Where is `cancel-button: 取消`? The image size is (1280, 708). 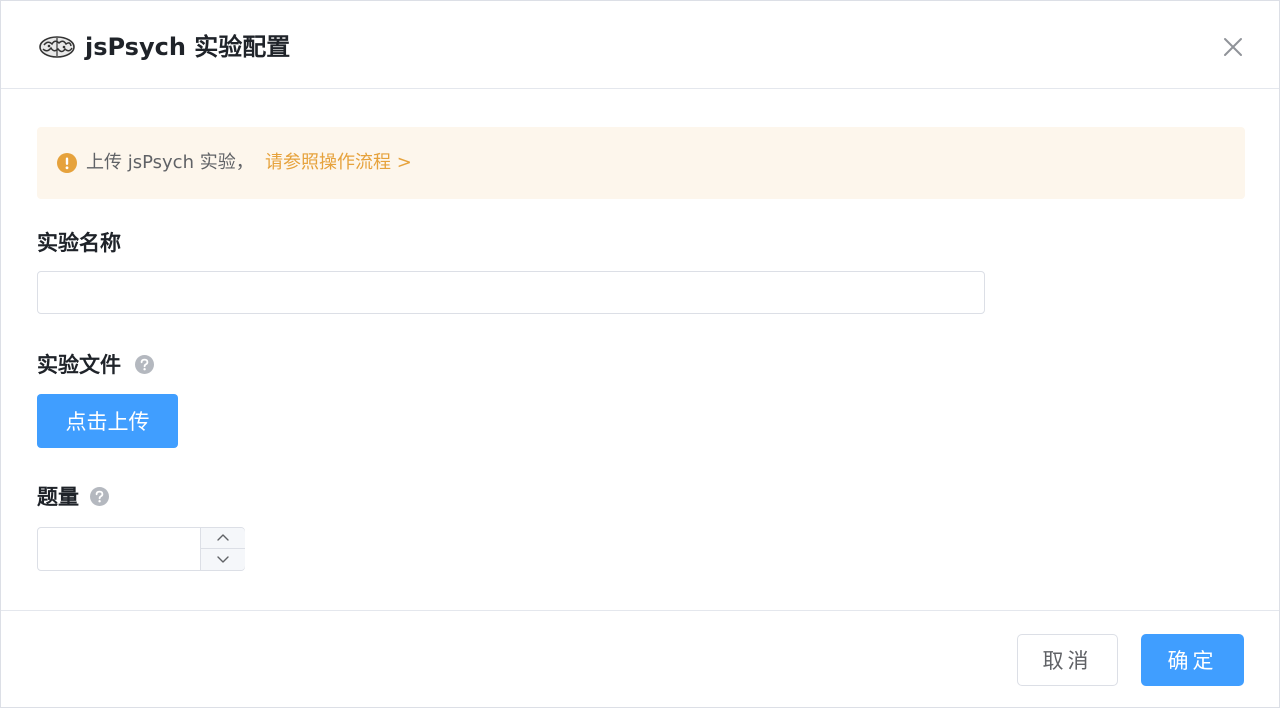
cancel-button: 取消 is located at coordinates (1067, 660).